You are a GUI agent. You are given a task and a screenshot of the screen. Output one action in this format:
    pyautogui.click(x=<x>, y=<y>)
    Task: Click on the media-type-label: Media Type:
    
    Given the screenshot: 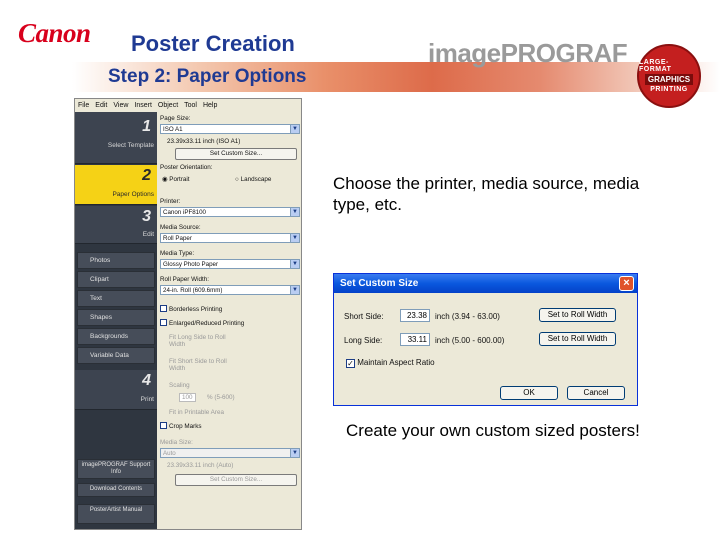 What is the action you would take?
    pyautogui.click(x=177, y=253)
    